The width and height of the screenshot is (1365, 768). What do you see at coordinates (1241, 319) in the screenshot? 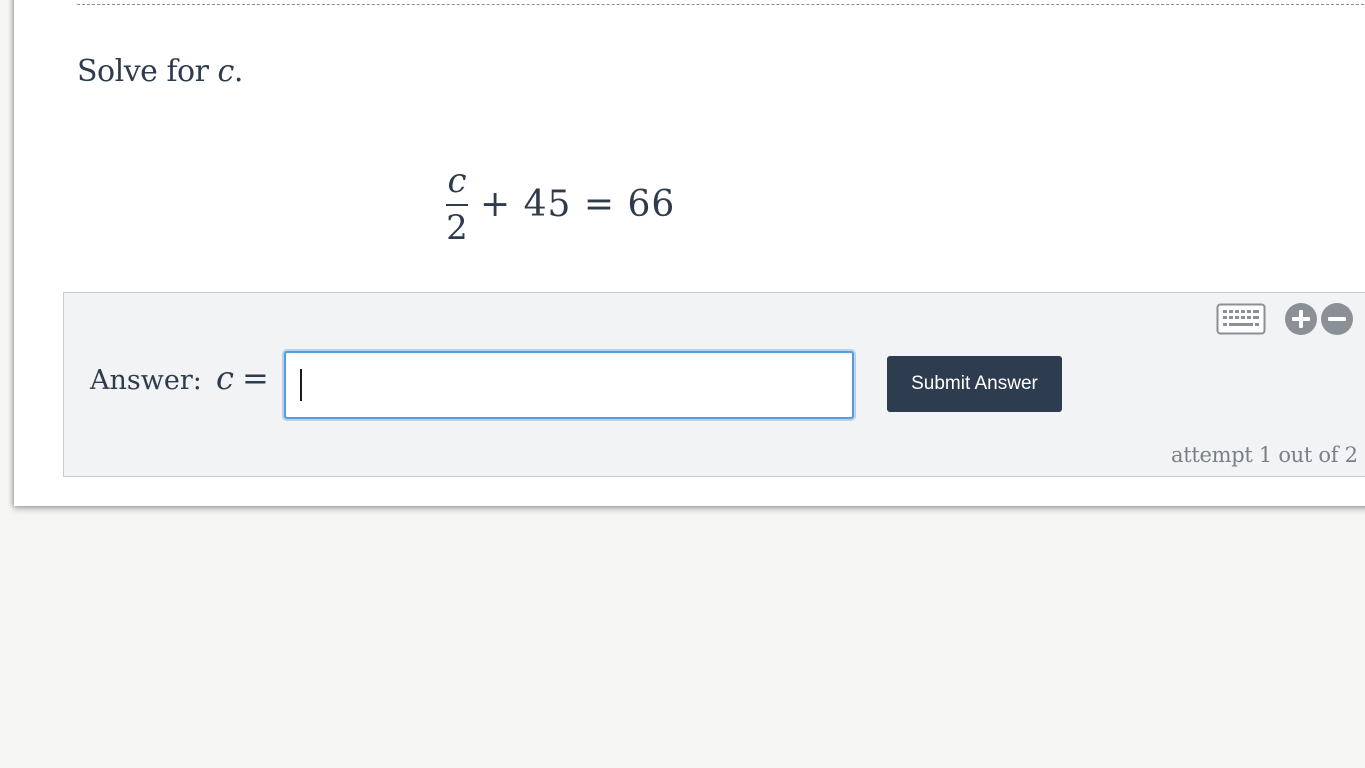
I see `keyboard-icon` at bounding box center [1241, 319].